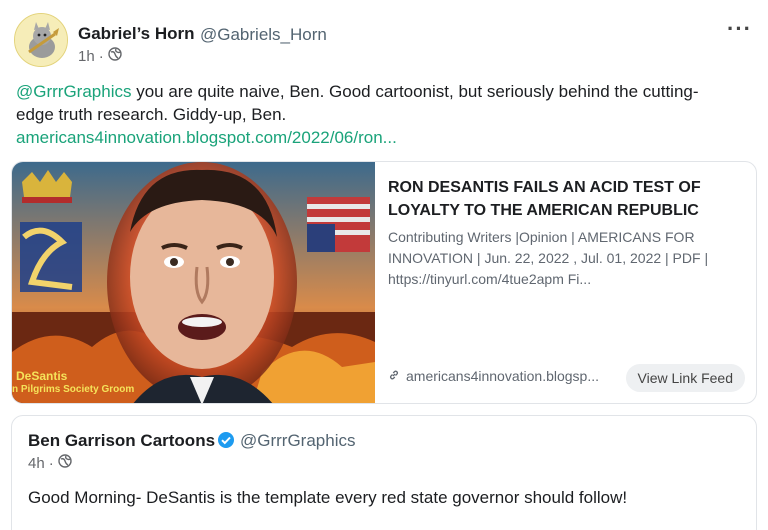 The image size is (768, 530). I want to click on image-caption-name: DeSantis, so click(42, 376).